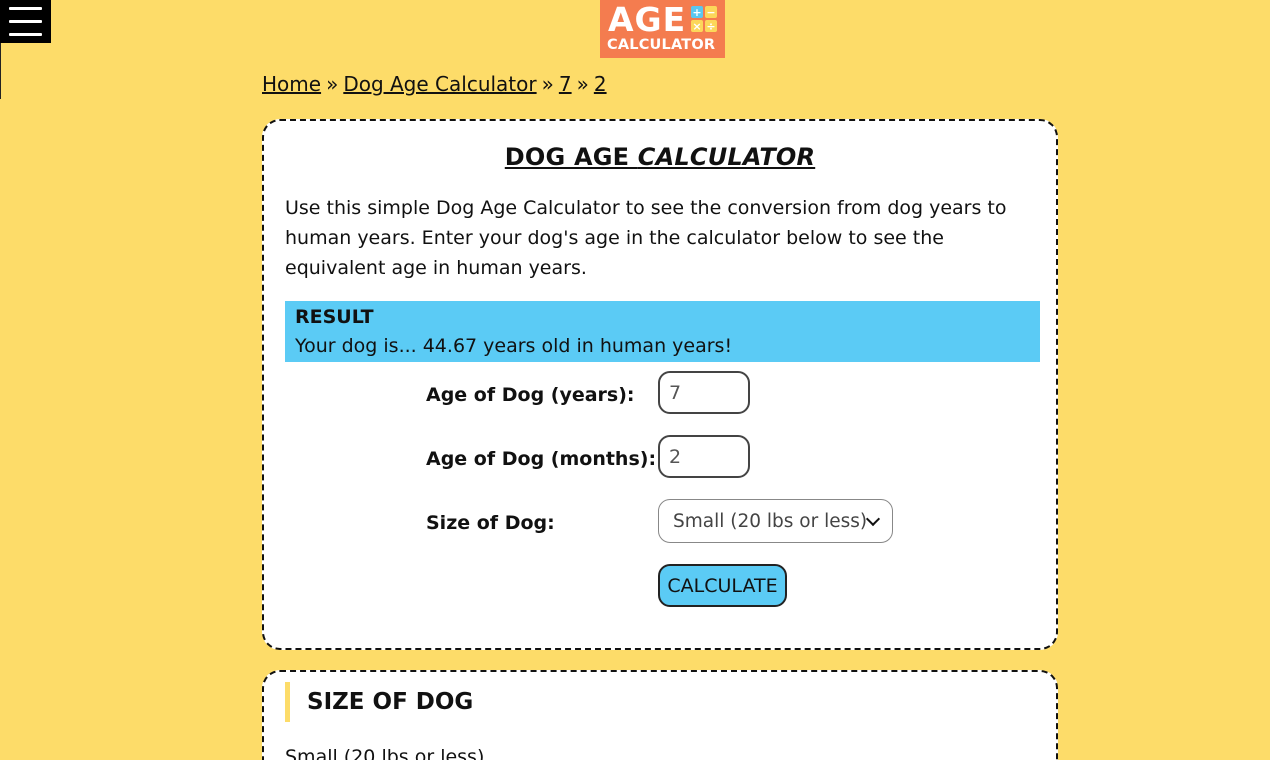 The image size is (1270, 760). I want to click on breadcrumb-months-link: 2, so click(600, 84).